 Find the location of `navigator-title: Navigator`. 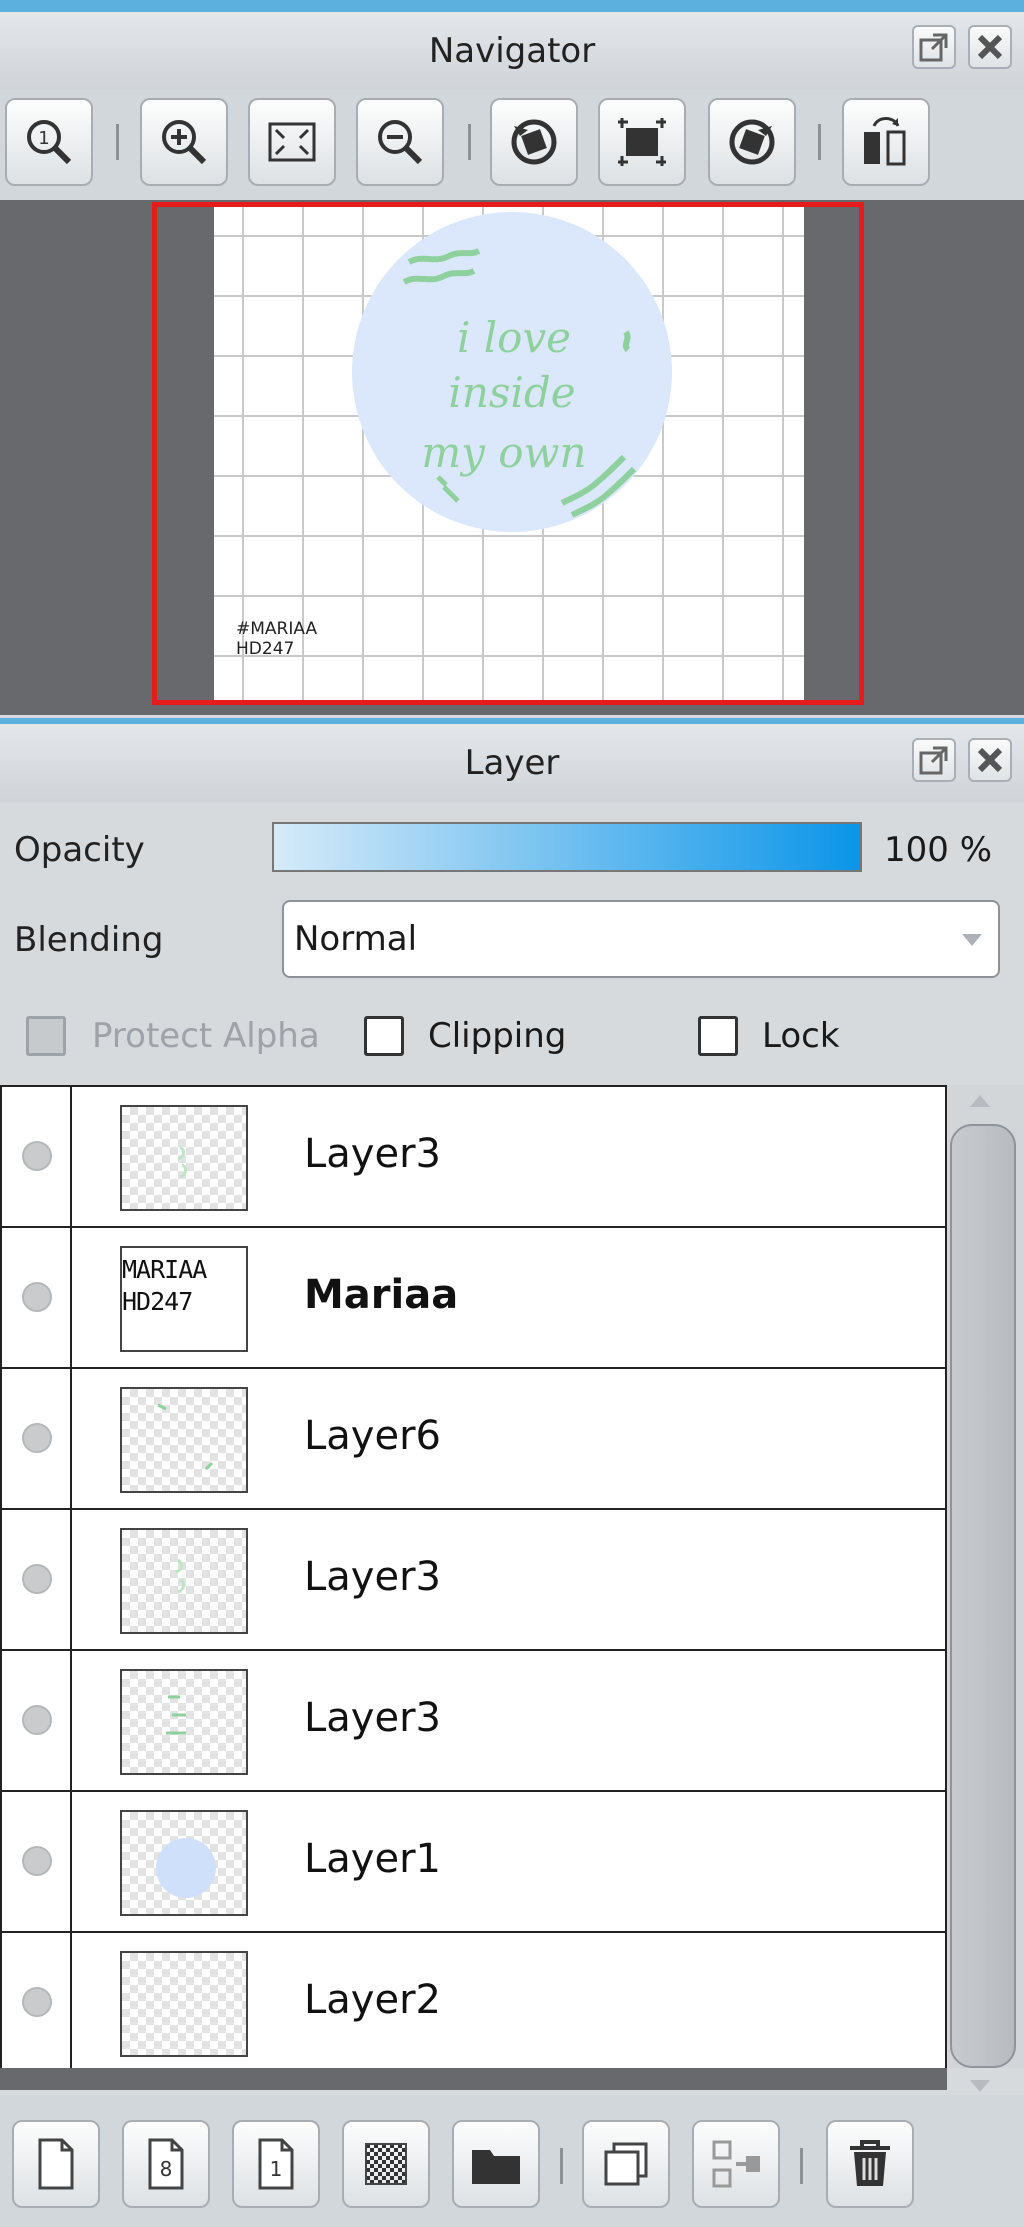

navigator-title: Navigator is located at coordinates (512, 51).